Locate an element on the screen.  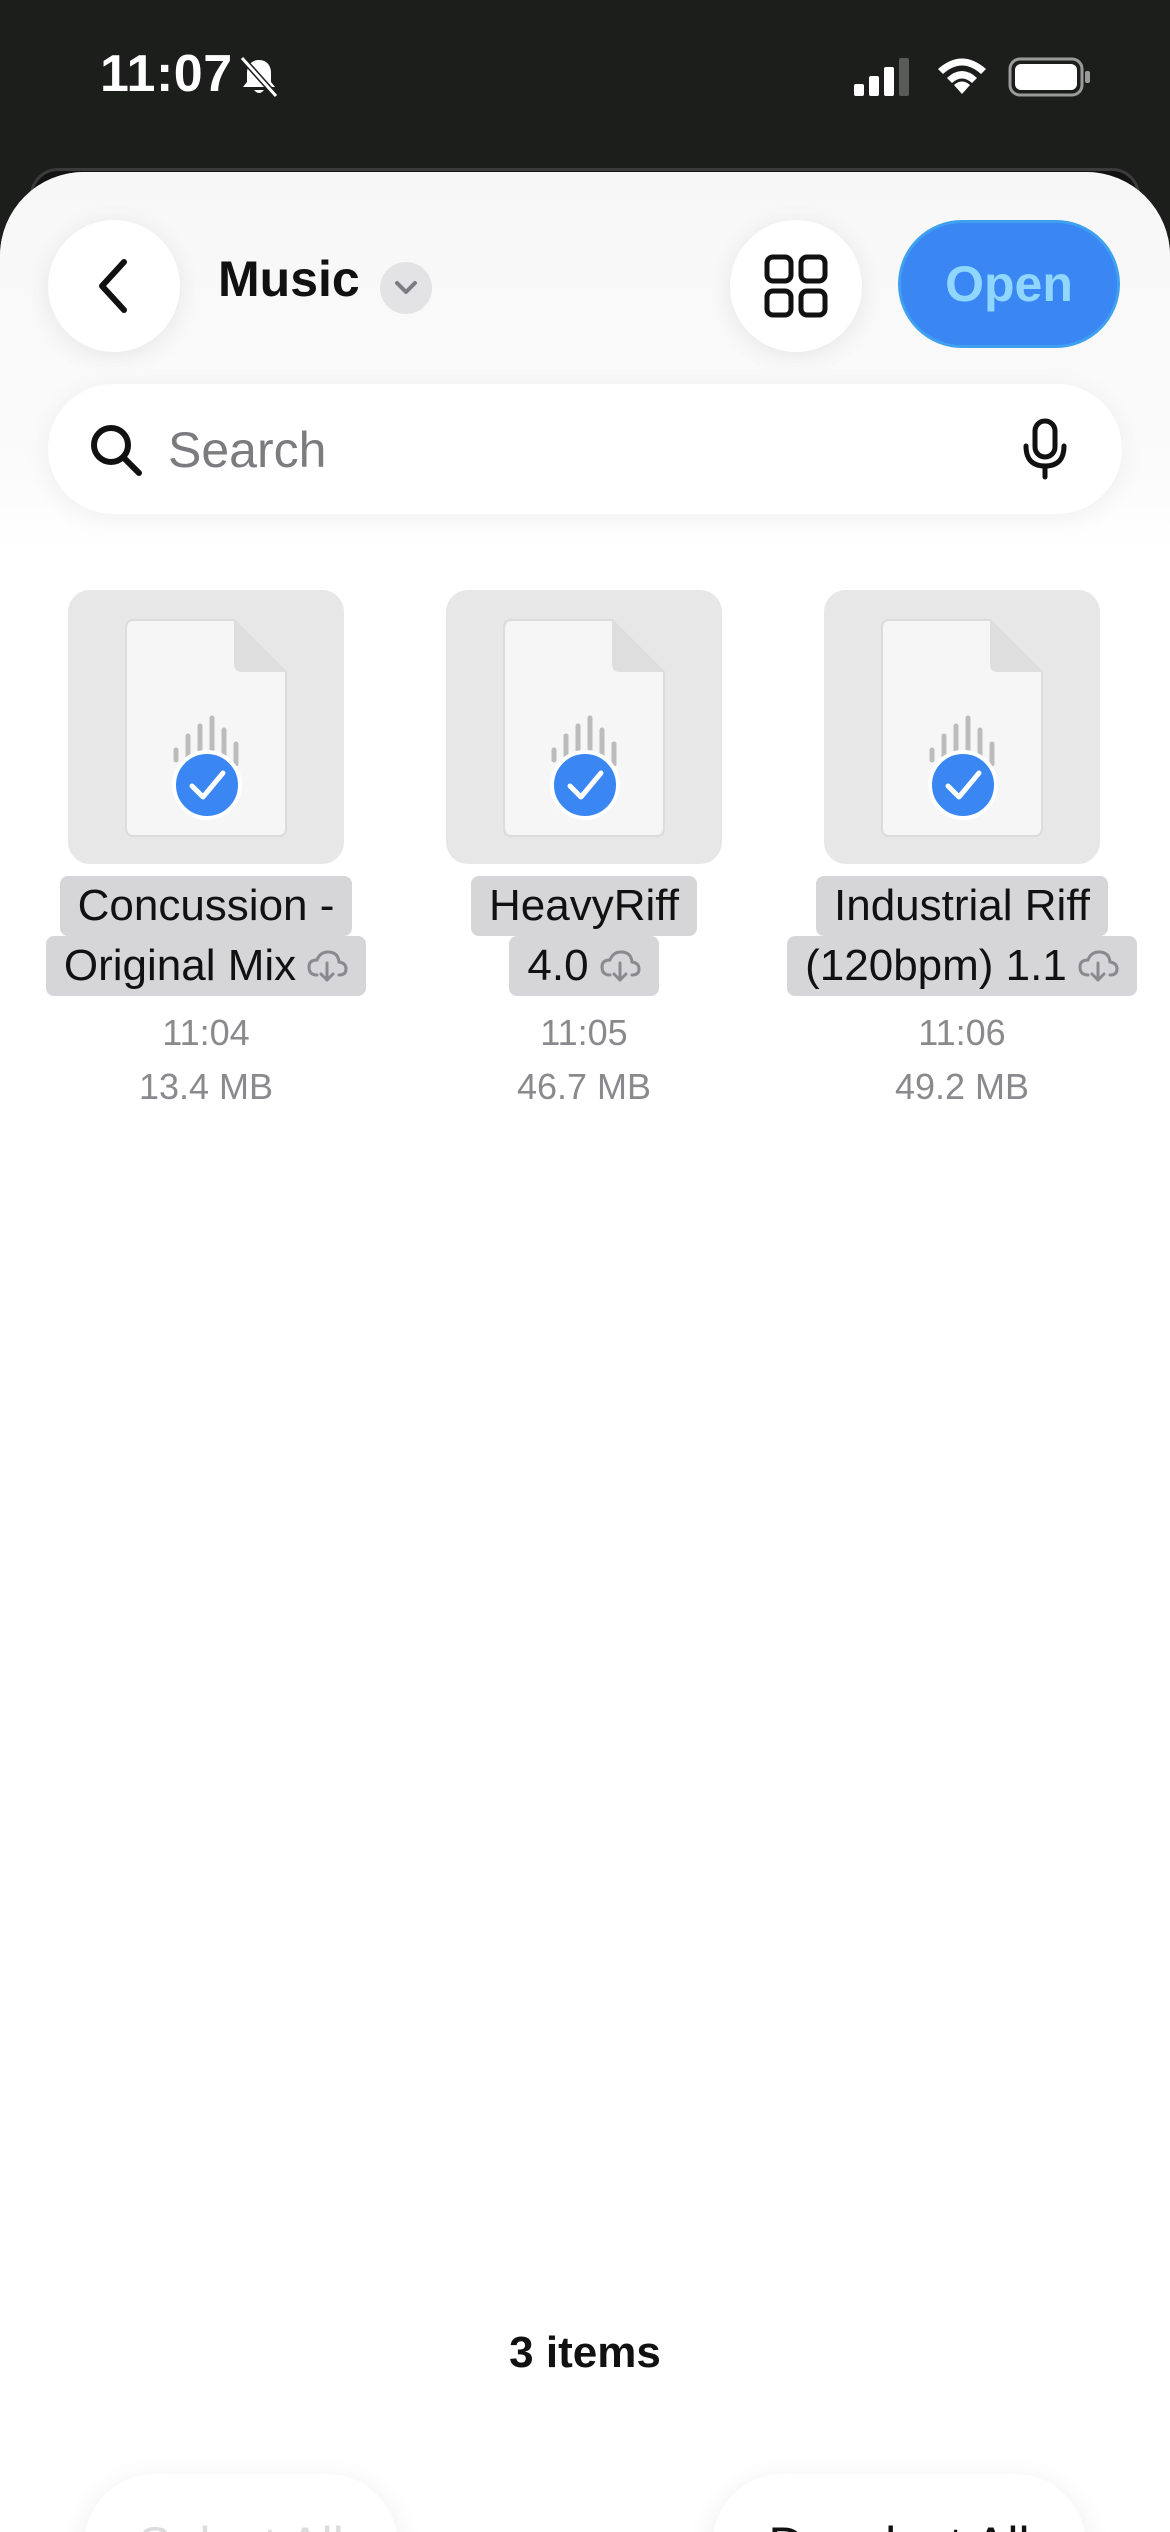
file-name: Industrial Riff (120bpm) 1.1 is located at coordinates (962, 936).